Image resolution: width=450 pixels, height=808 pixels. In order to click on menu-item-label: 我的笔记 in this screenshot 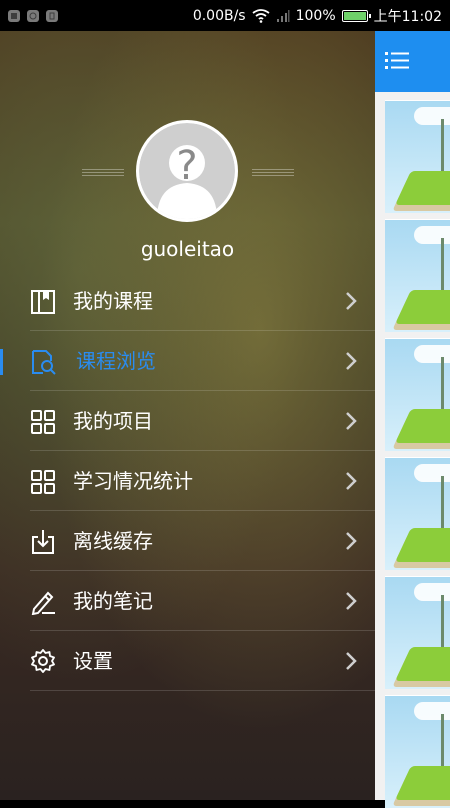, I will do `click(113, 601)`.